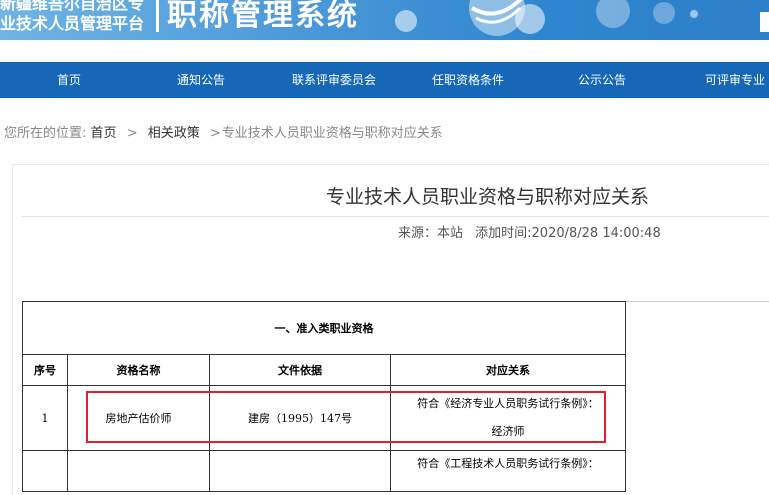  What do you see at coordinates (332, 133) in the screenshot?
I see `breadcrumb-current: 专业技术人员职业资格与职称对应关系` at bounding box center [332, 133].